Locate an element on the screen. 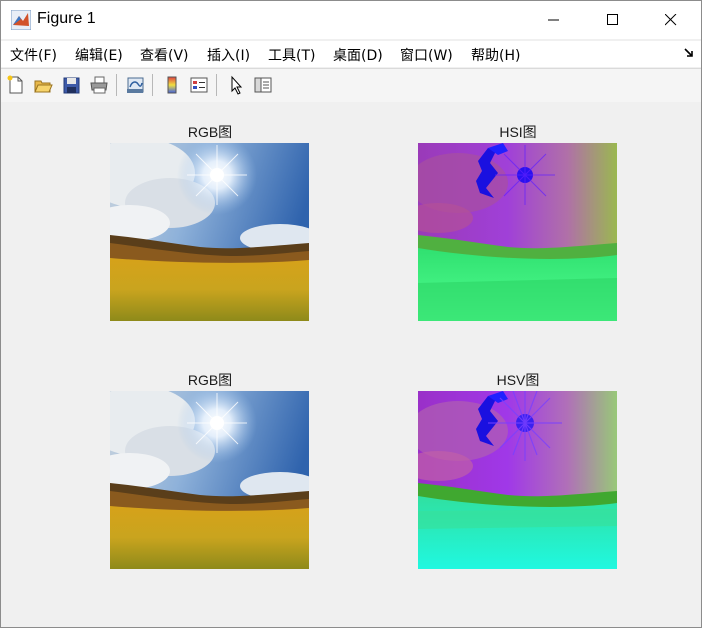  menu-insert: 插入(I) is located at coordinates (228, 55).